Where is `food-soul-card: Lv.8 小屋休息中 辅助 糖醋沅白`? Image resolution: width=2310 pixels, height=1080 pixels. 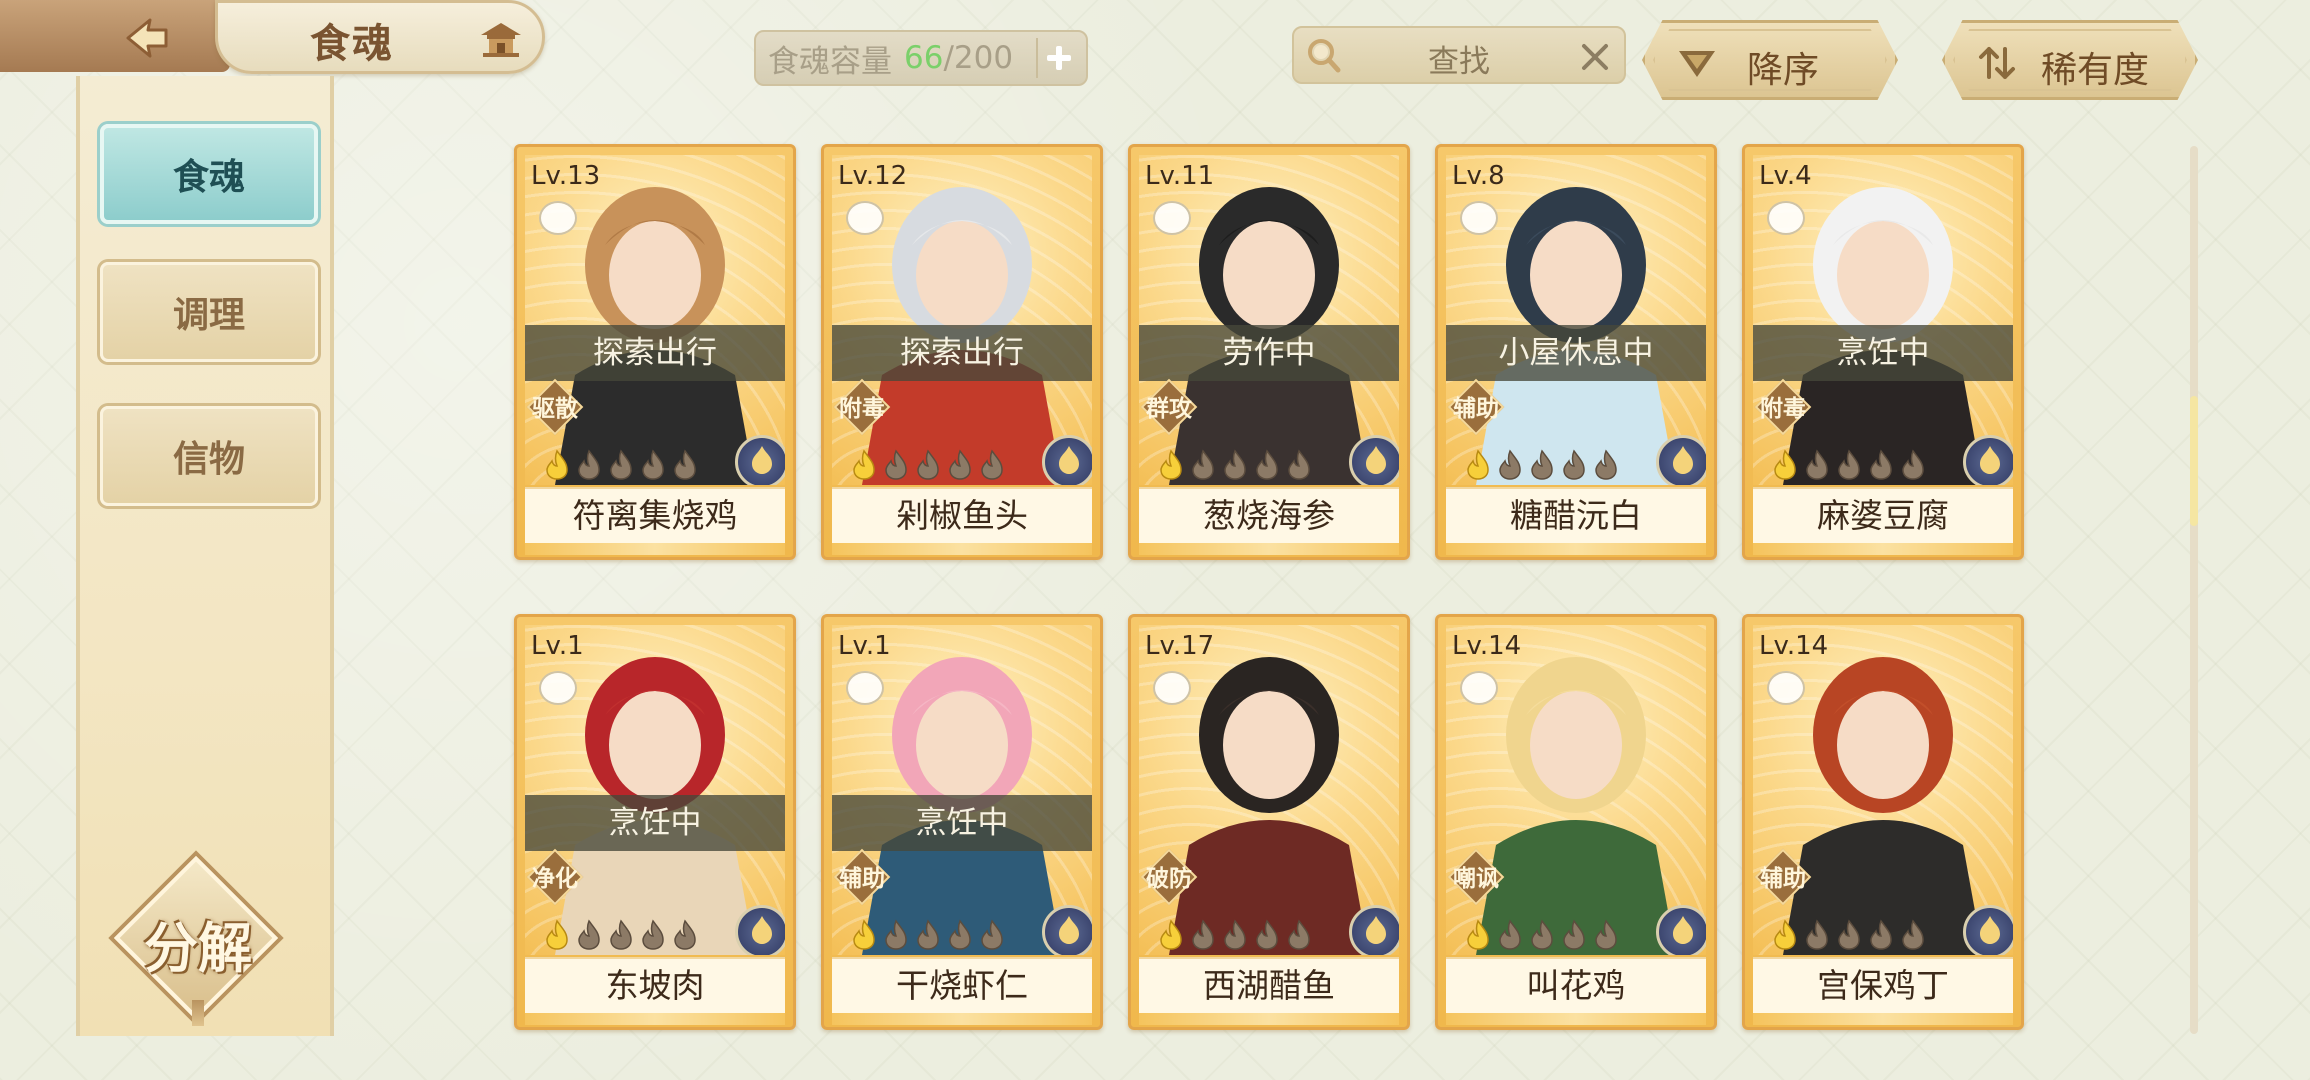
food-soul-card: Lv.8 小屋休息中 辅助 糖醋沅白 is located at coordinates (1576, 352).